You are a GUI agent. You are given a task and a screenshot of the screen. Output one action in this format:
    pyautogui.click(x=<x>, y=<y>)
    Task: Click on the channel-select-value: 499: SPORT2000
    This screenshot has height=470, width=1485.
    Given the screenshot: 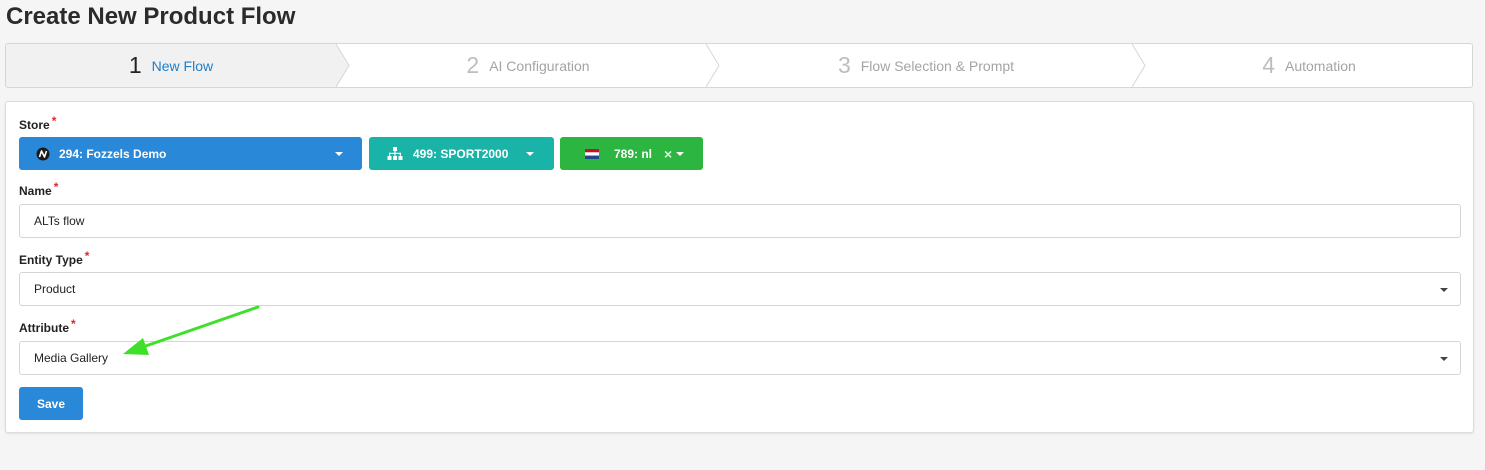 What is the action you would take?
    pyautogui.click(x=461, y=153)
    